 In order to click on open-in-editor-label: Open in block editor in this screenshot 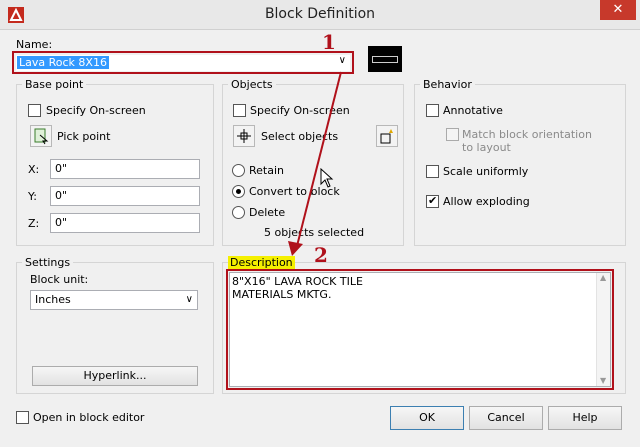, I will do `click(89, 417)`.